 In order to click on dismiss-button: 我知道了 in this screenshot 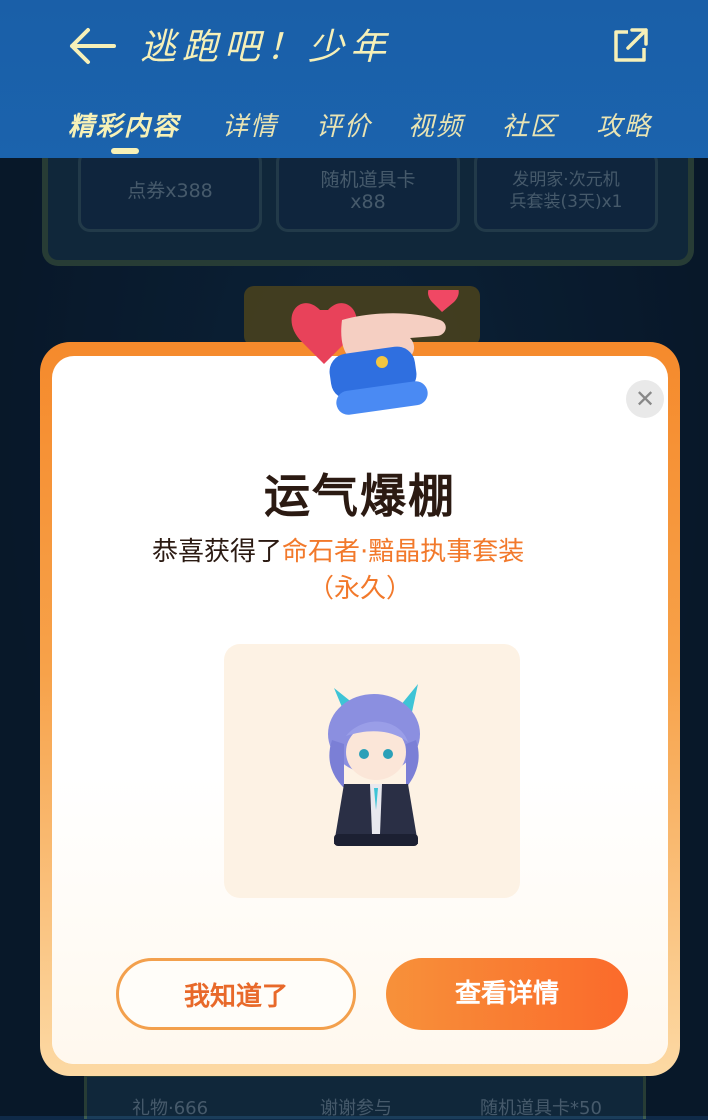, I will do `click(236, 994)`.